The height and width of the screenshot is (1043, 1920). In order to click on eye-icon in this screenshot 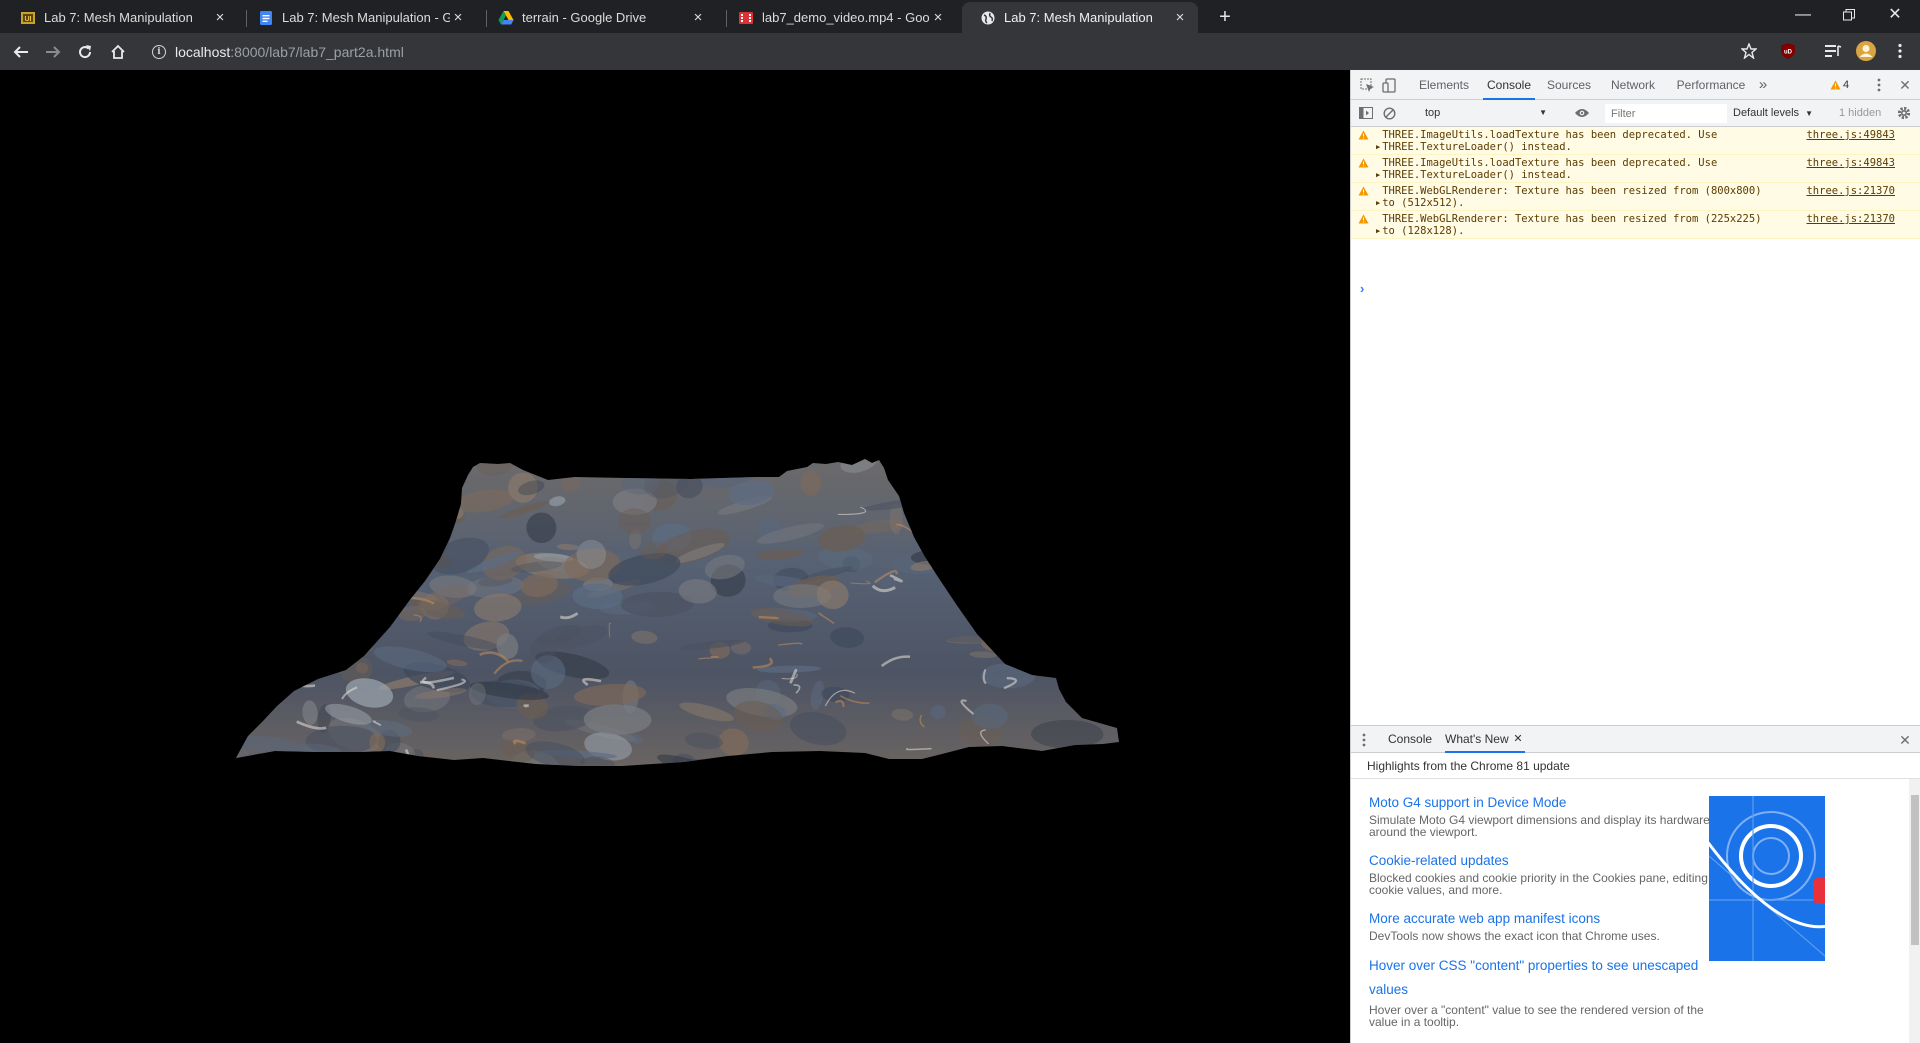, I will do `click(1582, 113)`.